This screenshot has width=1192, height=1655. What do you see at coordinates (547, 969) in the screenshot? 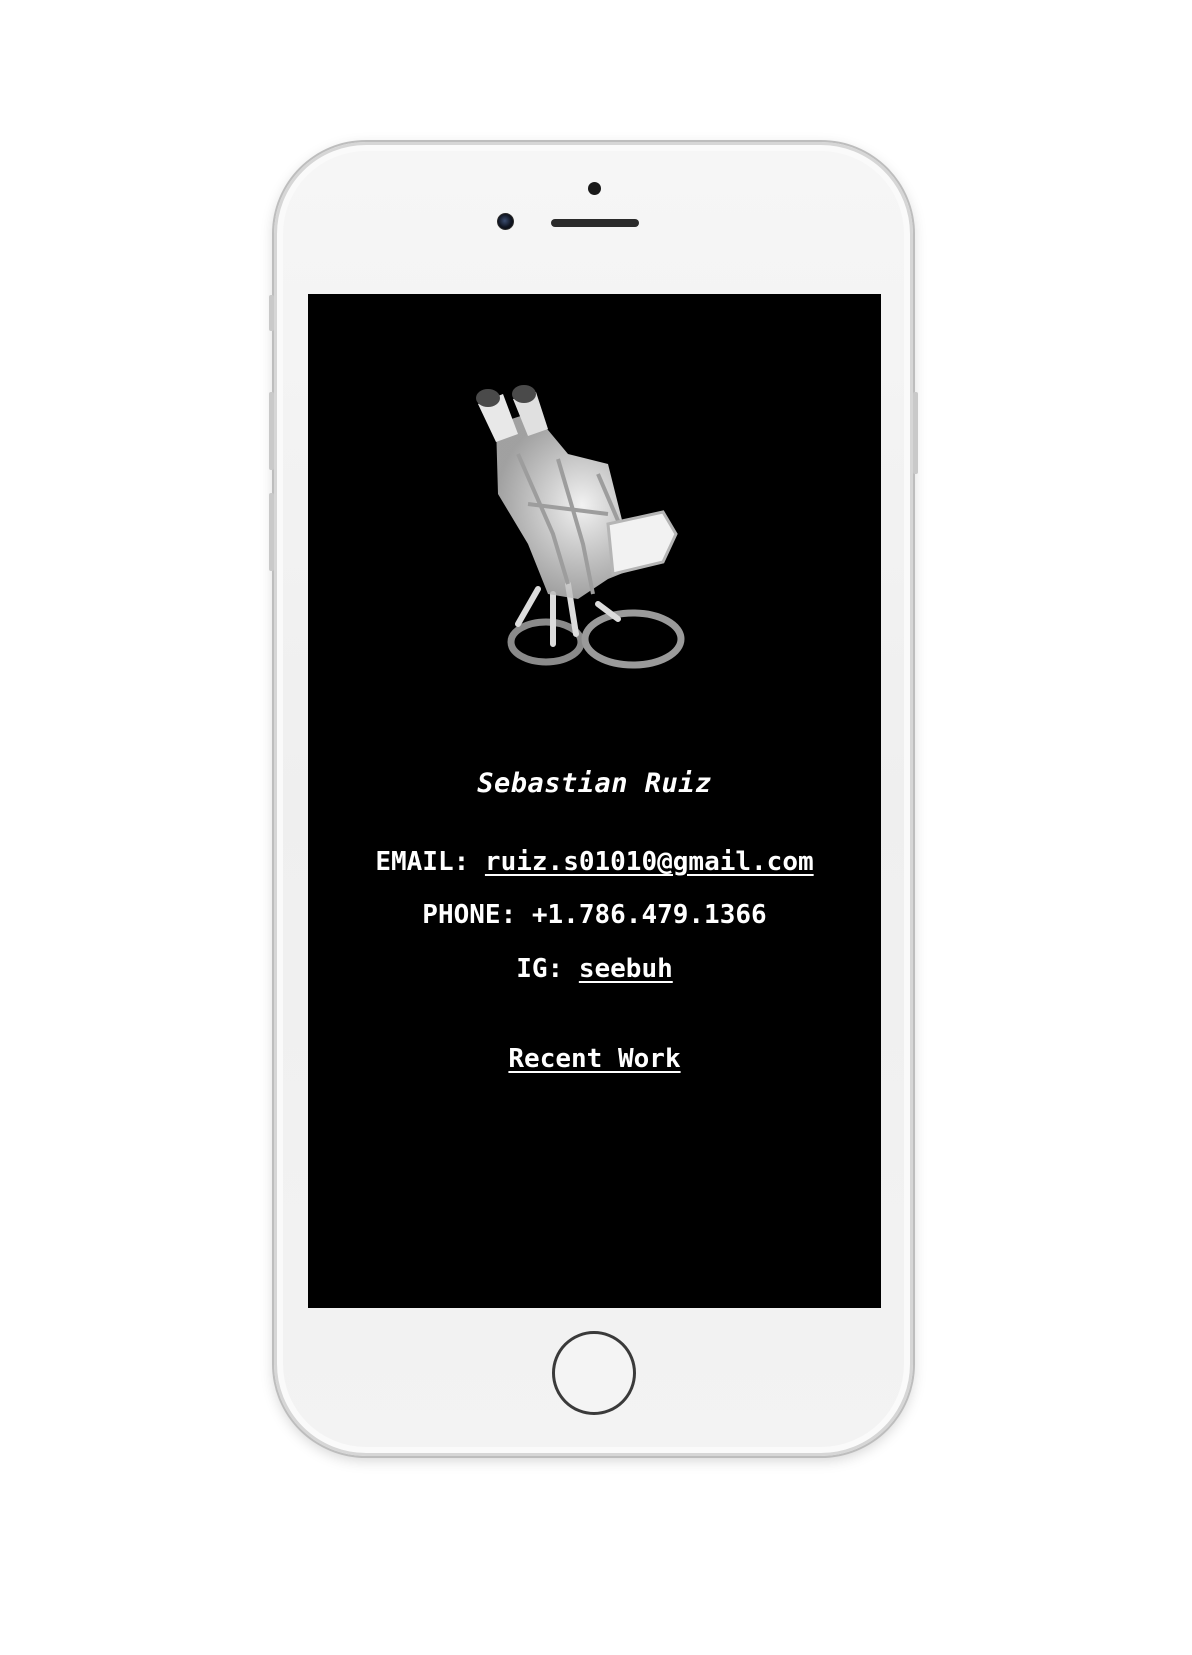
I see `ig-label: IG:` at bounding box center [547, 969].